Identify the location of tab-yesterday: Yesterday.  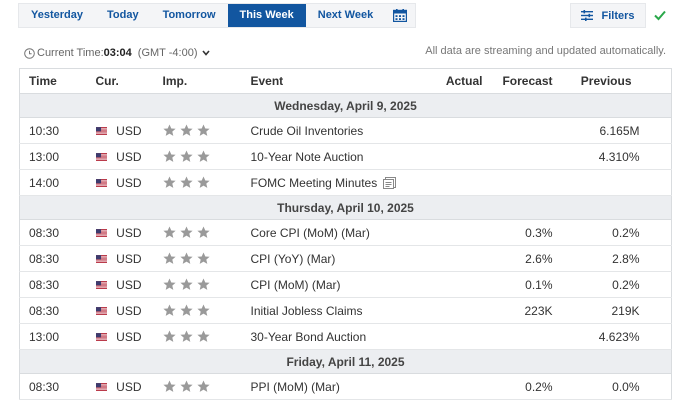
(57, 15).